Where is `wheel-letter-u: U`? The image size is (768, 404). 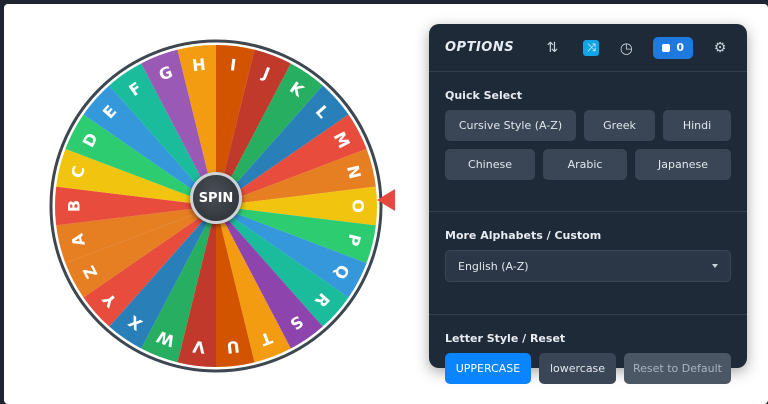
wheel-letter-u: U is located at coordinates (233, 347).